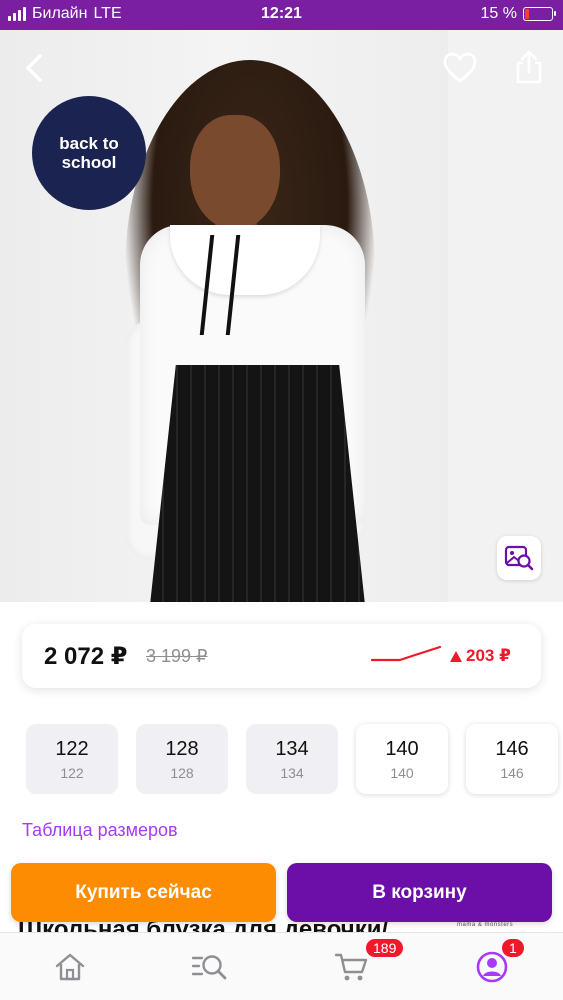 The width and height of the screenshot is (563, 1000). I want to click on cart-icon, so click(351, 967).